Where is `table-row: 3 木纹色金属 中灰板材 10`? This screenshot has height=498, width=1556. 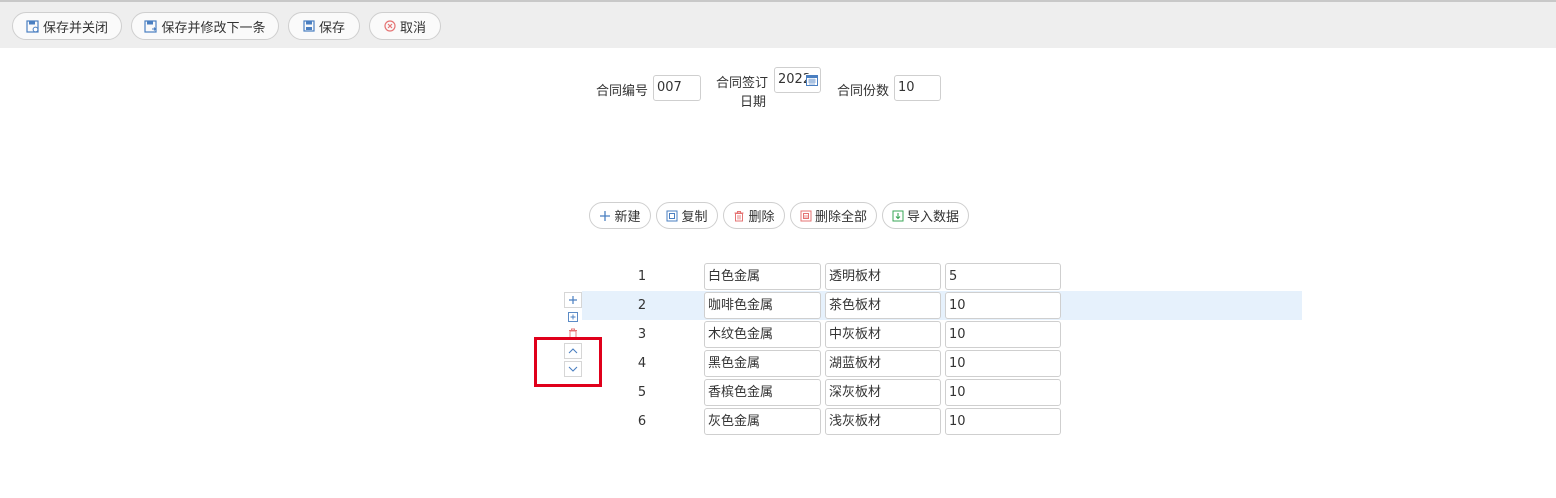
table-row: 3 木纹色金属 中灰板材 10 is located at coordinates (942, 334).